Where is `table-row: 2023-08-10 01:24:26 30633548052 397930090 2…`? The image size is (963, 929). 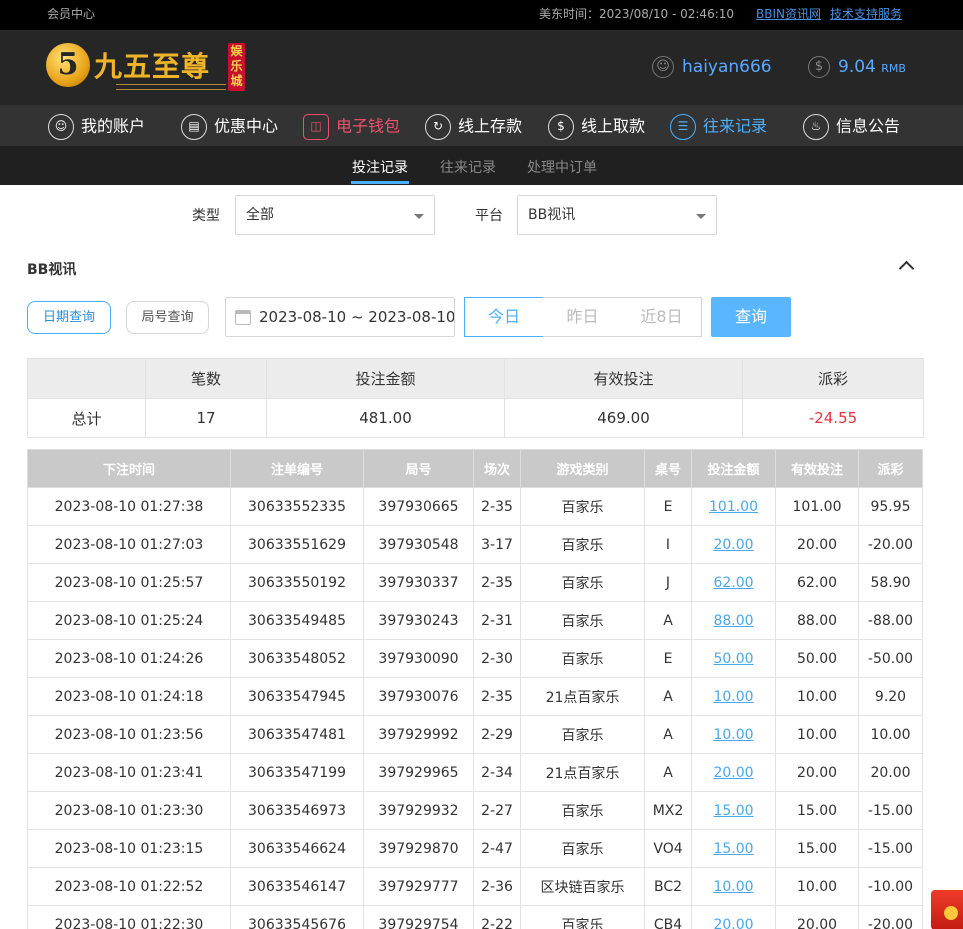
table-row: 2023-08-10 01:24:26 30633548052 397930090 2… is located at coordinates (475, 658).